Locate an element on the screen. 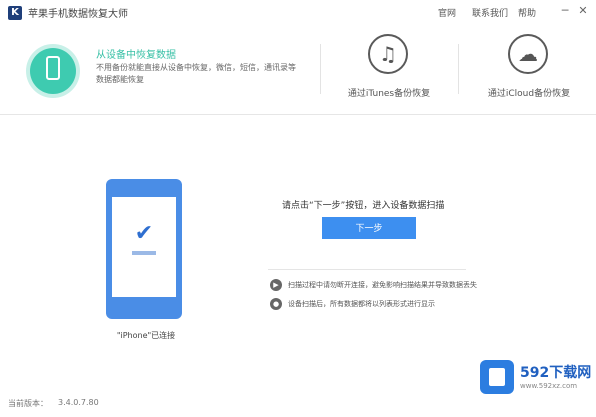  icloud-ring: ☁ is located at coordinates (528, 54).